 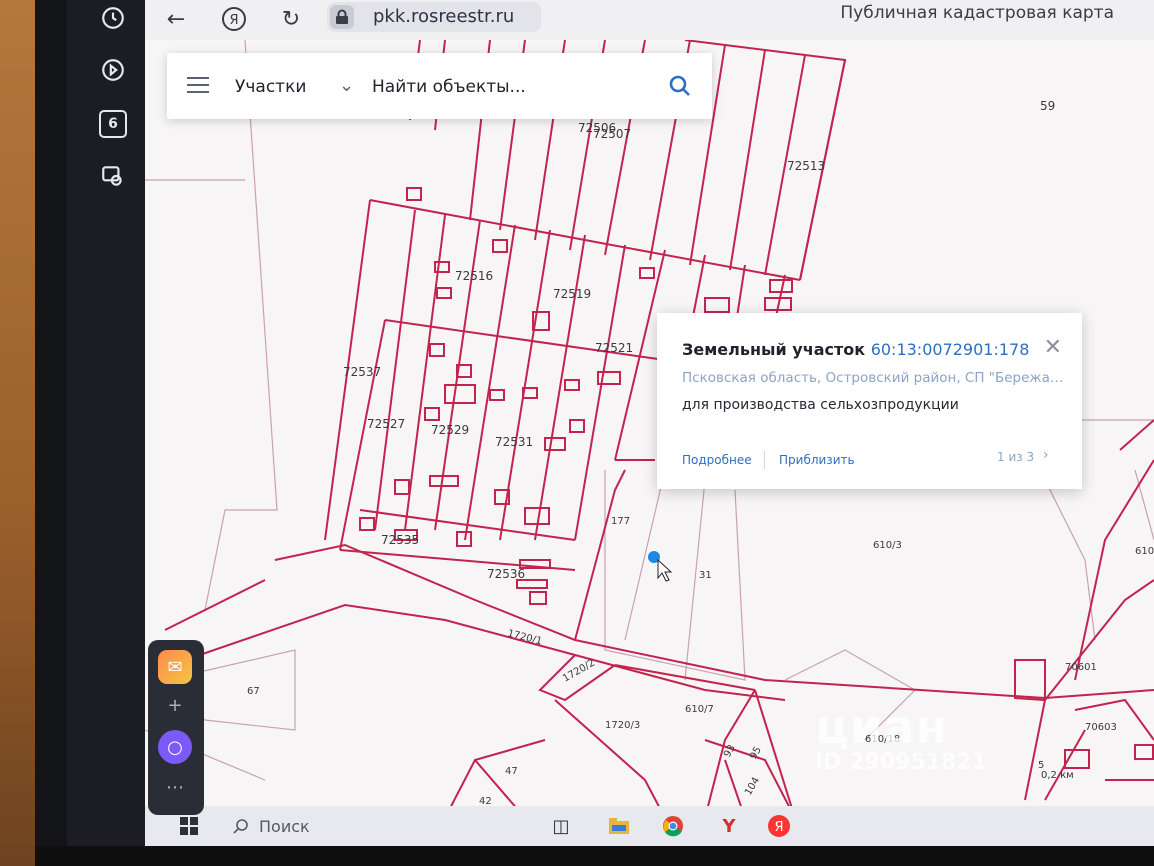 I want to click on parcel-label: 47, so click(x=511, y=771).